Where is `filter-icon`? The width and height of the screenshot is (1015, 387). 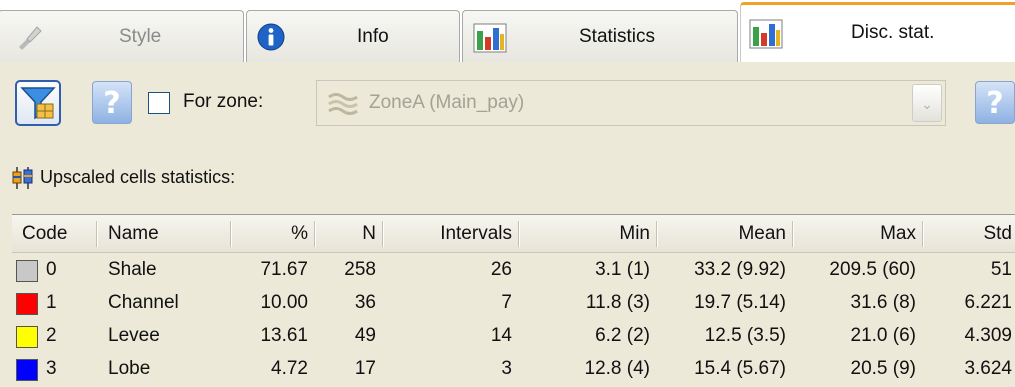 filter-icon is located at coordinates (38, 103).